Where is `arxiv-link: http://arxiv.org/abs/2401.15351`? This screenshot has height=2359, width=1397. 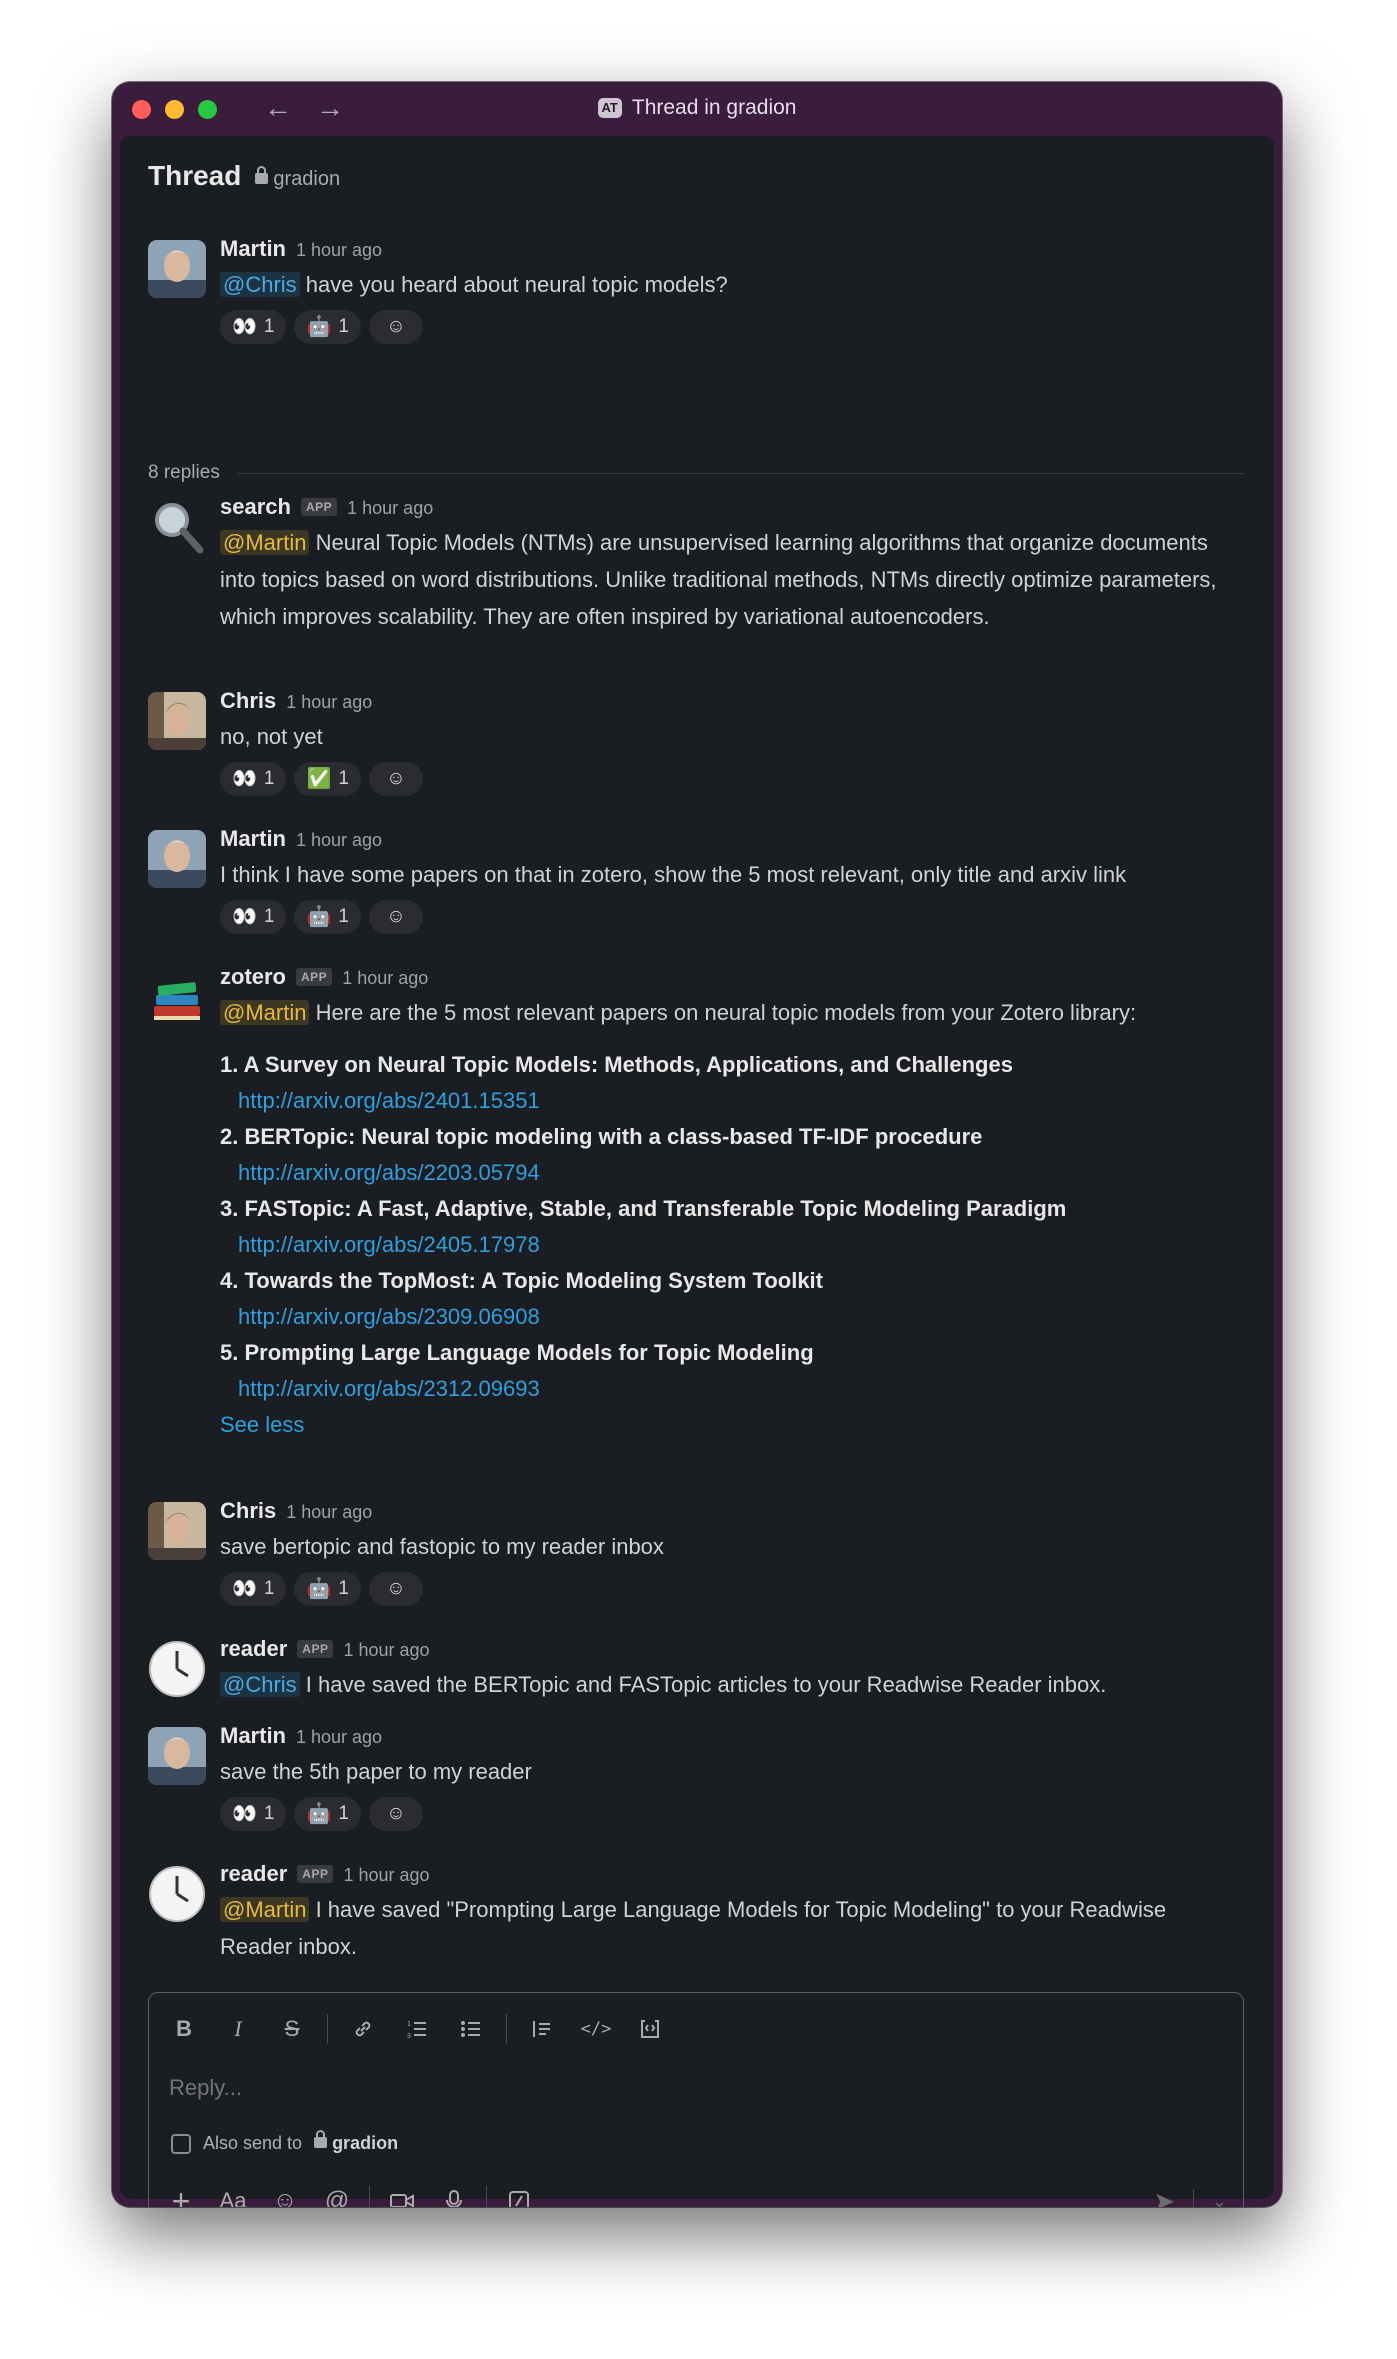
arxiv-link: http://arxiv.org/abs/2401.15351 is located at coordinates (741, 1101).